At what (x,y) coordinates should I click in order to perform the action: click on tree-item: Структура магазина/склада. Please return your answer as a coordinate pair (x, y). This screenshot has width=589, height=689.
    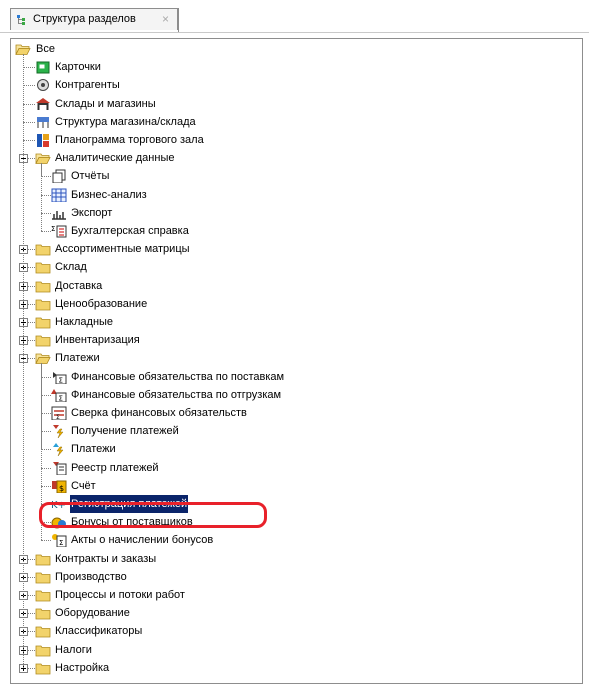
    Looking at the image, I should click on (291, 122).